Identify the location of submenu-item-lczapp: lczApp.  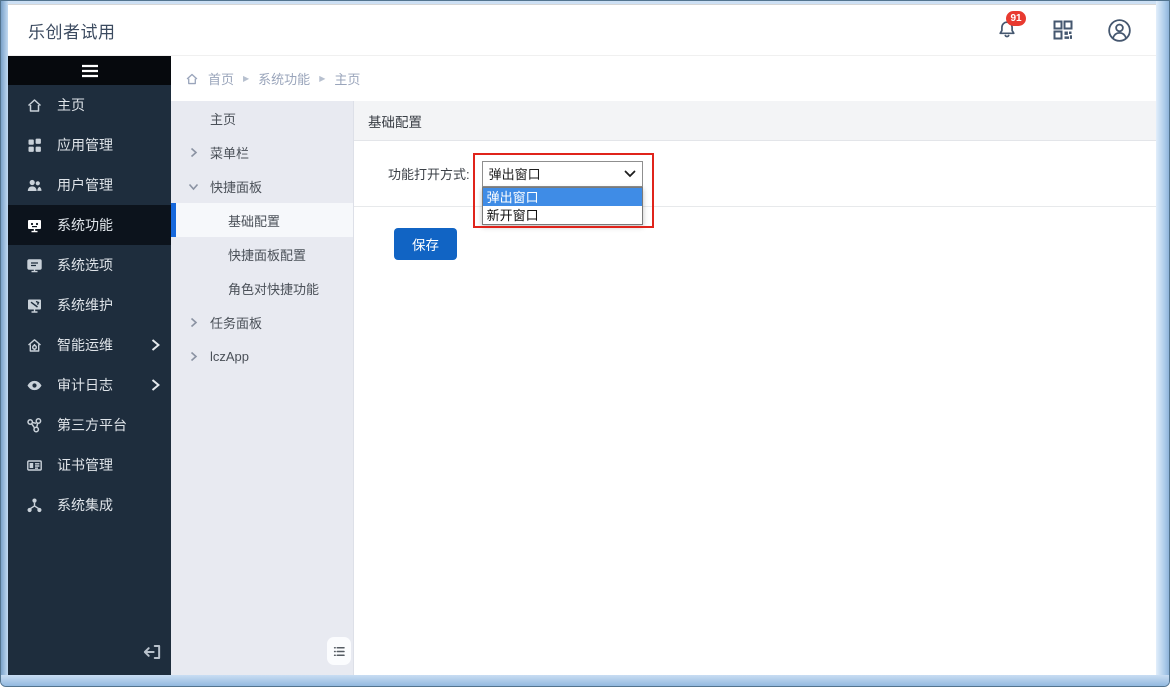
(262, 356).